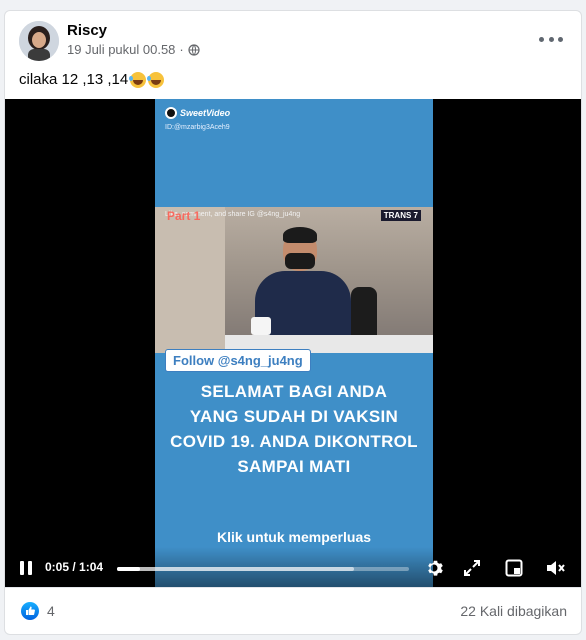 This screenshot has height=640, width=586. I want to click on more-options-icon, so click(551, 39).